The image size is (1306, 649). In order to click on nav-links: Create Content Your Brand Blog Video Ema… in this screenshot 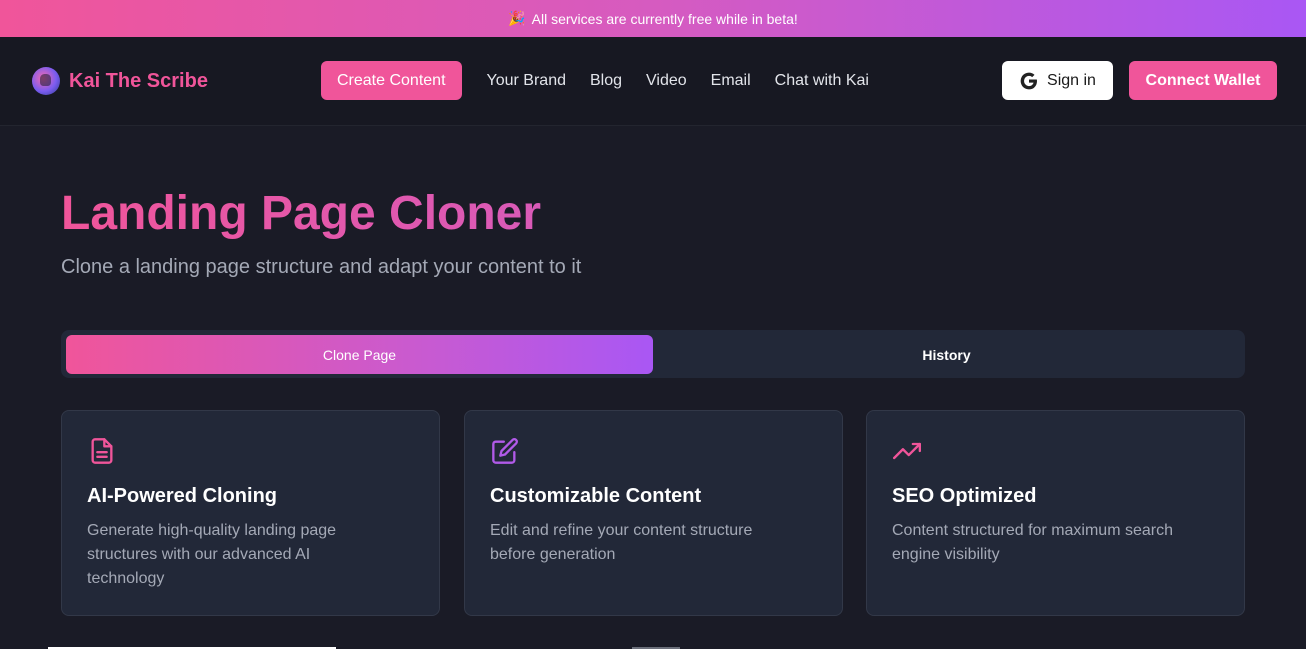, I will do `click(607, 80)`.